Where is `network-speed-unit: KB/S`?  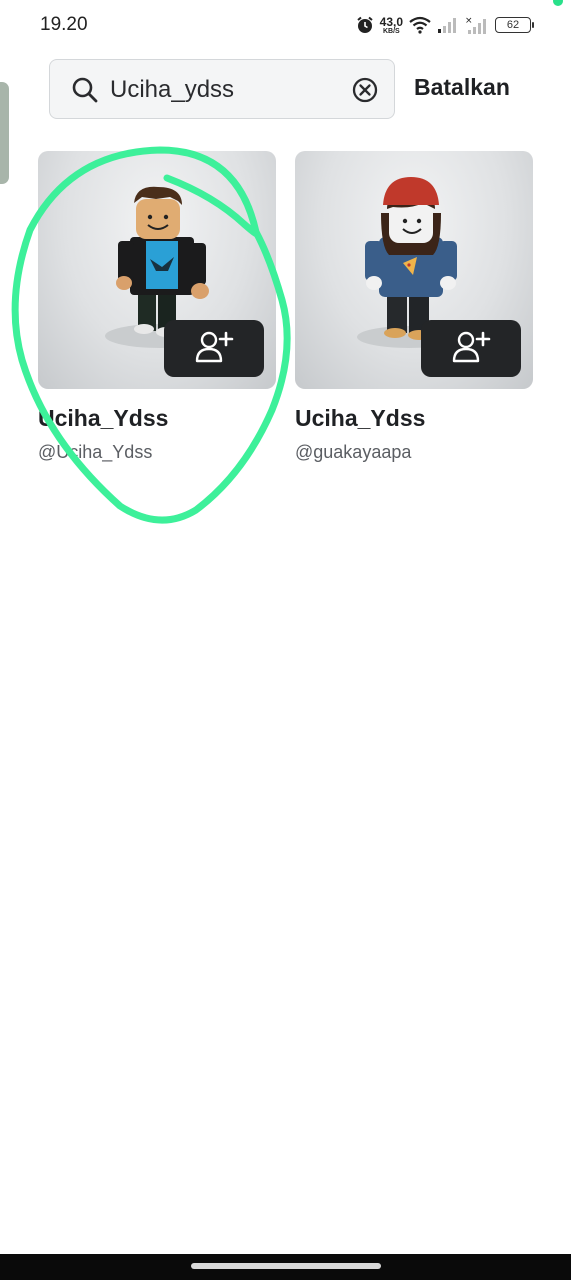
network-speed-unit: KB/S is located at coordinates (391, 31).